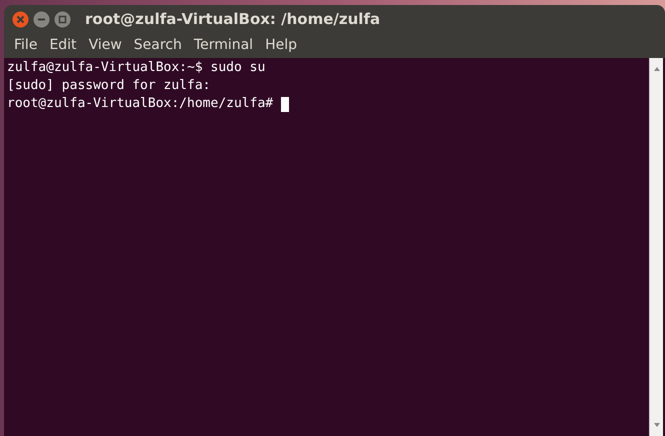 This screenshot has height=436, width=665. Describe the element at coordinates (281, 45) in the screenshot. I see `menu-item: Help` at that location.